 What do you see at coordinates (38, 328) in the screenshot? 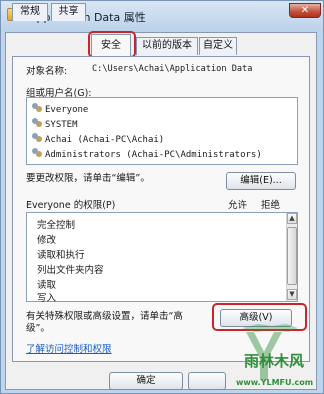
I see `special-permission-text-line2: 级”。` at bounding box center [38, 328].